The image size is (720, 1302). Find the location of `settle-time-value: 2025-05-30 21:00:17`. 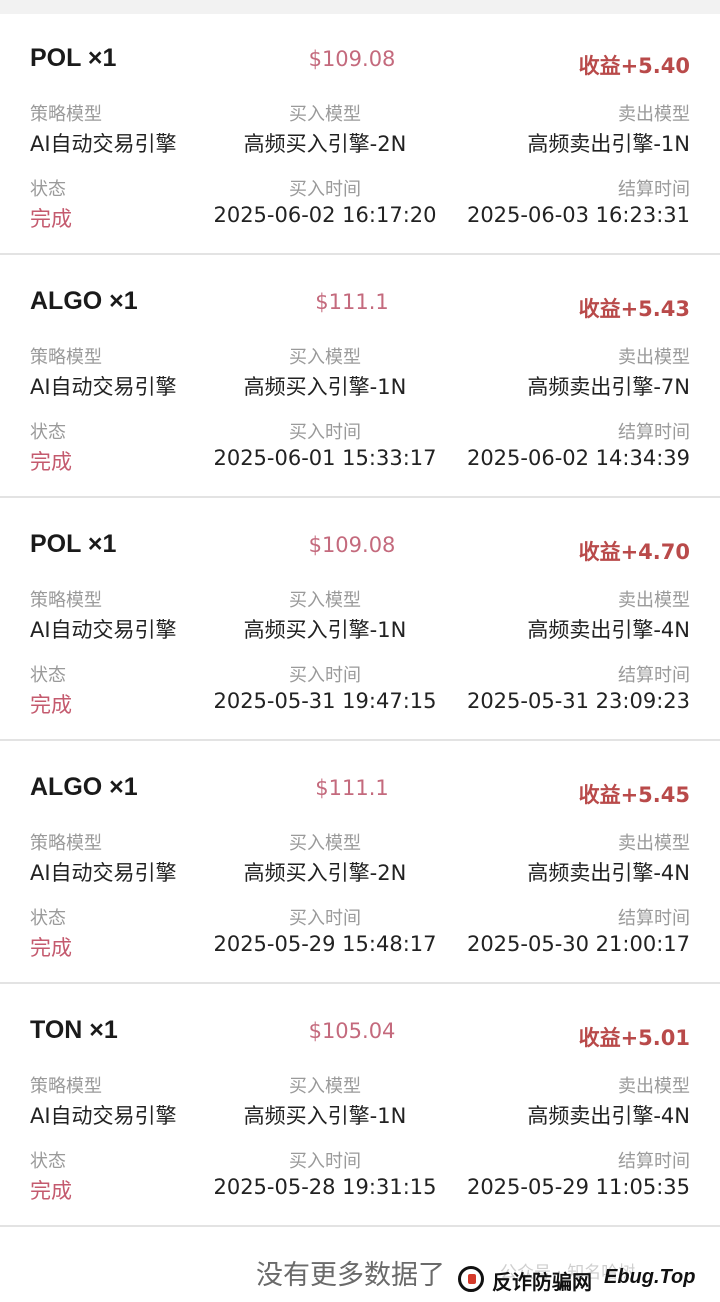

settle-time-value: 2025-05-30 21:00:17 is located at coordinates (578, 944).